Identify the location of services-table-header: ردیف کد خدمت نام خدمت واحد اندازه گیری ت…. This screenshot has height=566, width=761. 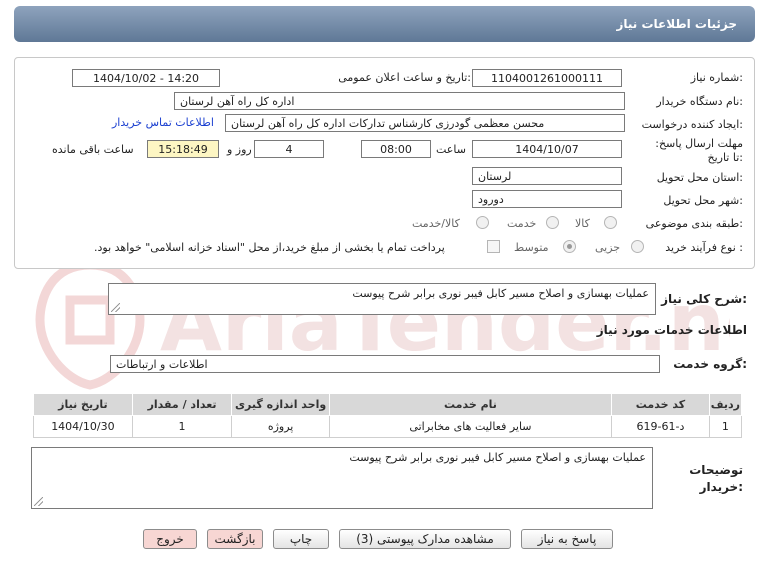
(388, 404).